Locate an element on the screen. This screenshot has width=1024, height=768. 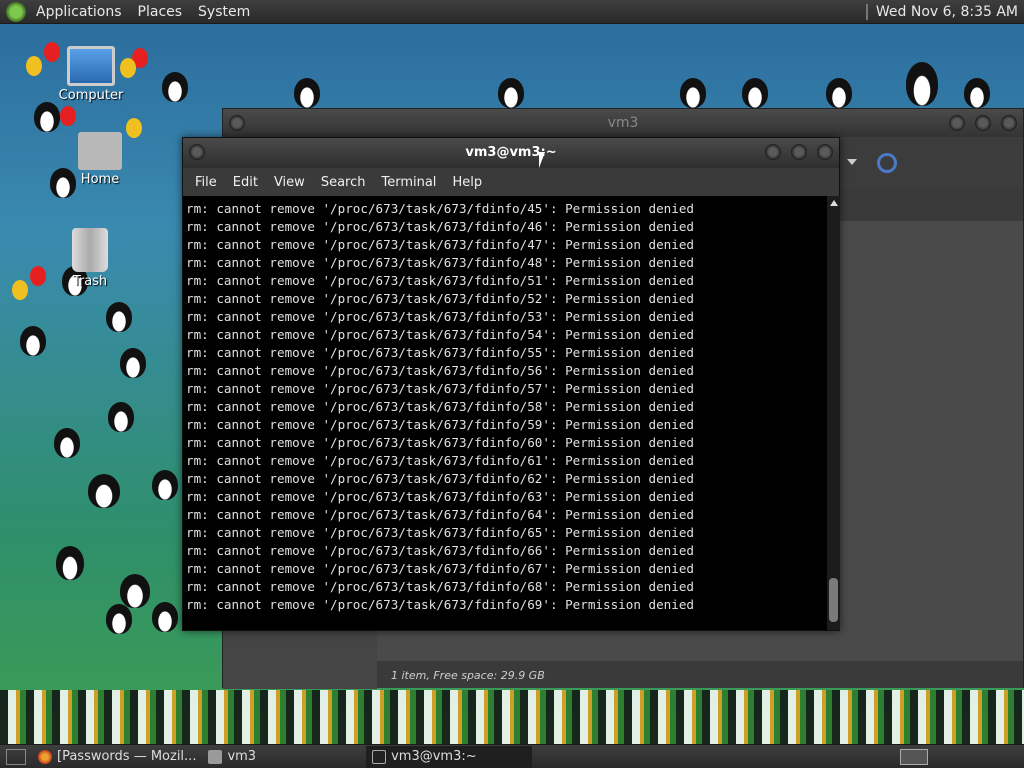
home-folder-icon is located at coordinates (100, 151).